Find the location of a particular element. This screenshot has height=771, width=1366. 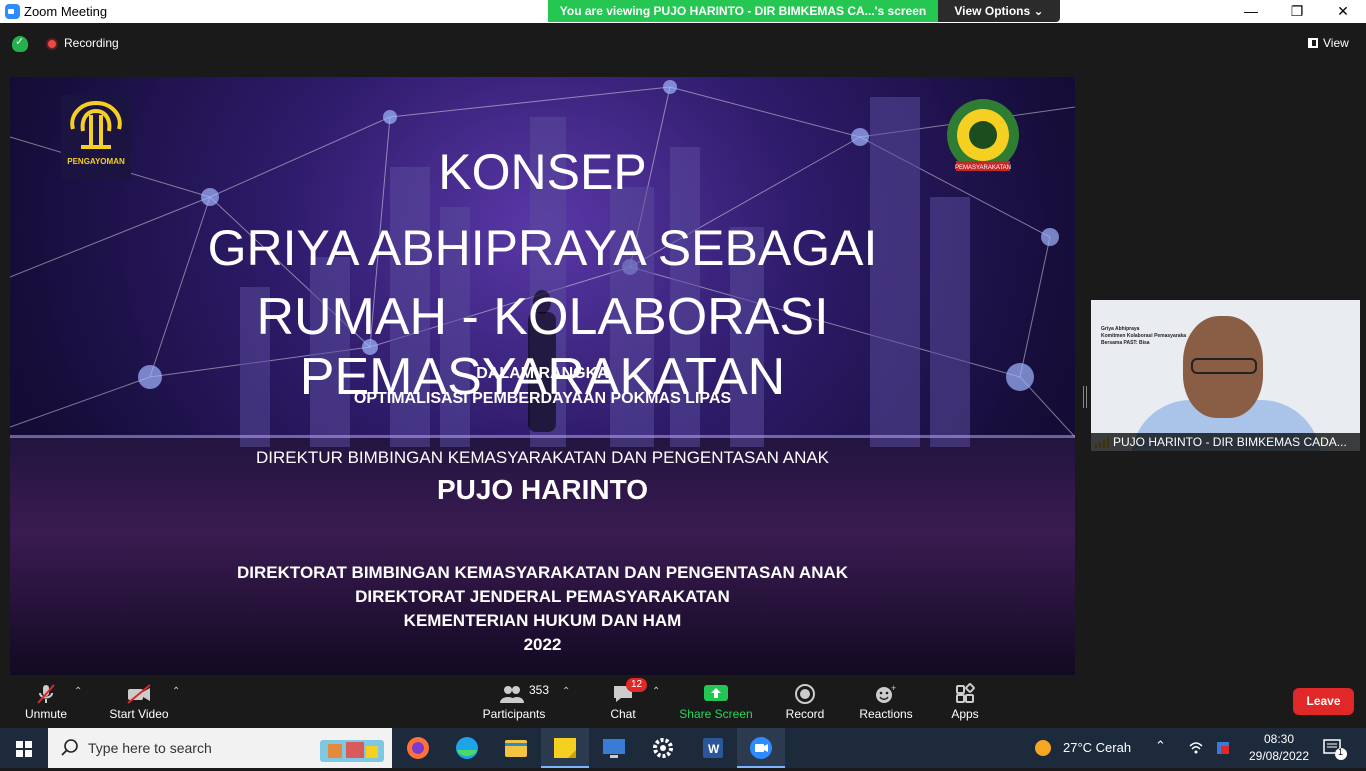

participant-glasses is located at coordinates (1224, 366).